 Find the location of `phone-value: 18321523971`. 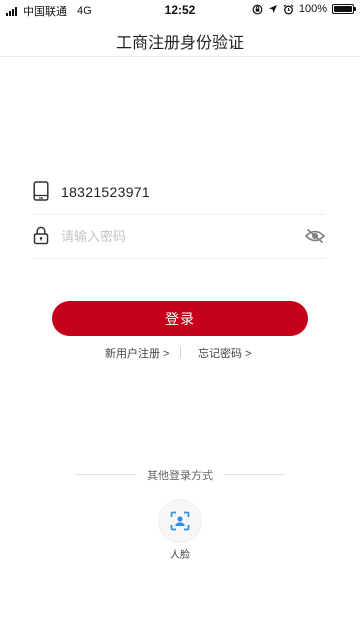

phone-value: 18321523971 is located at coordinates (105, 192).